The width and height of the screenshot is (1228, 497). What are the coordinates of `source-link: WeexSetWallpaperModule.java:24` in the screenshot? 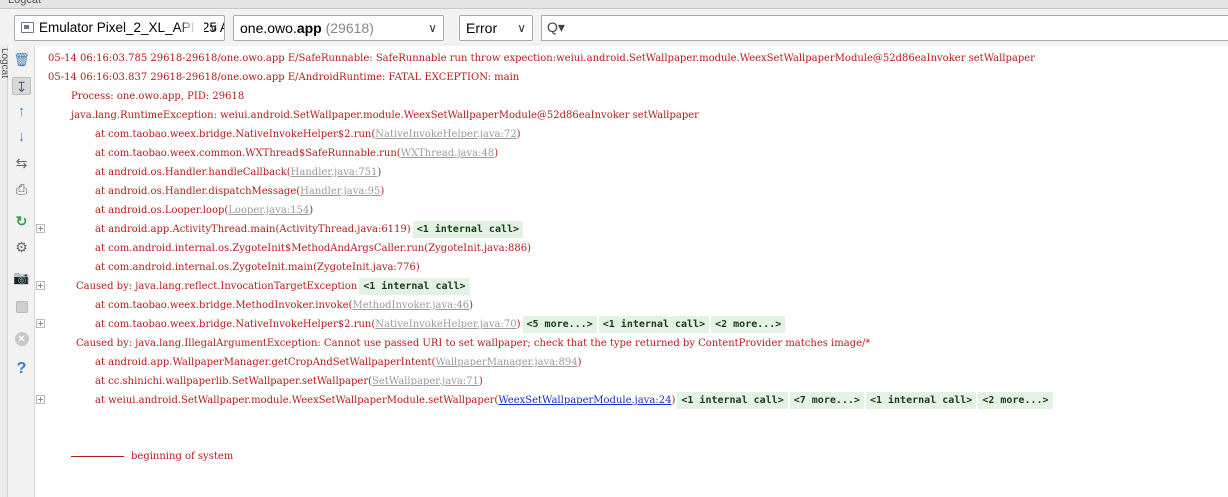 It's located at (584, 400).